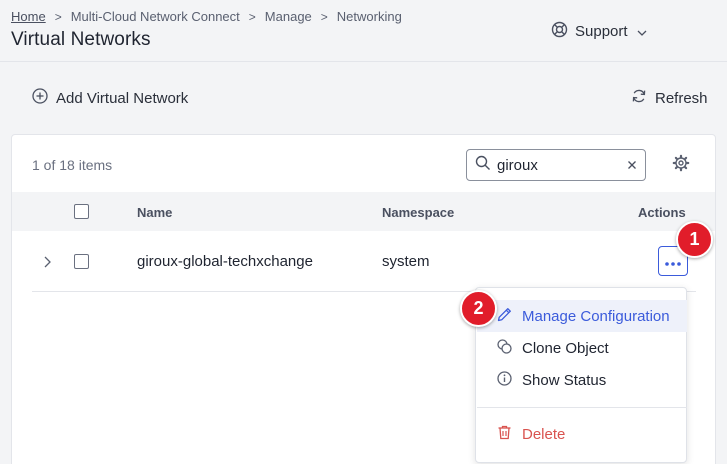 This screenshot has width=727, height=464. Describe the element at coordinates (642, 31) in the screenshot. I see `chevron-down-icon` at that location.